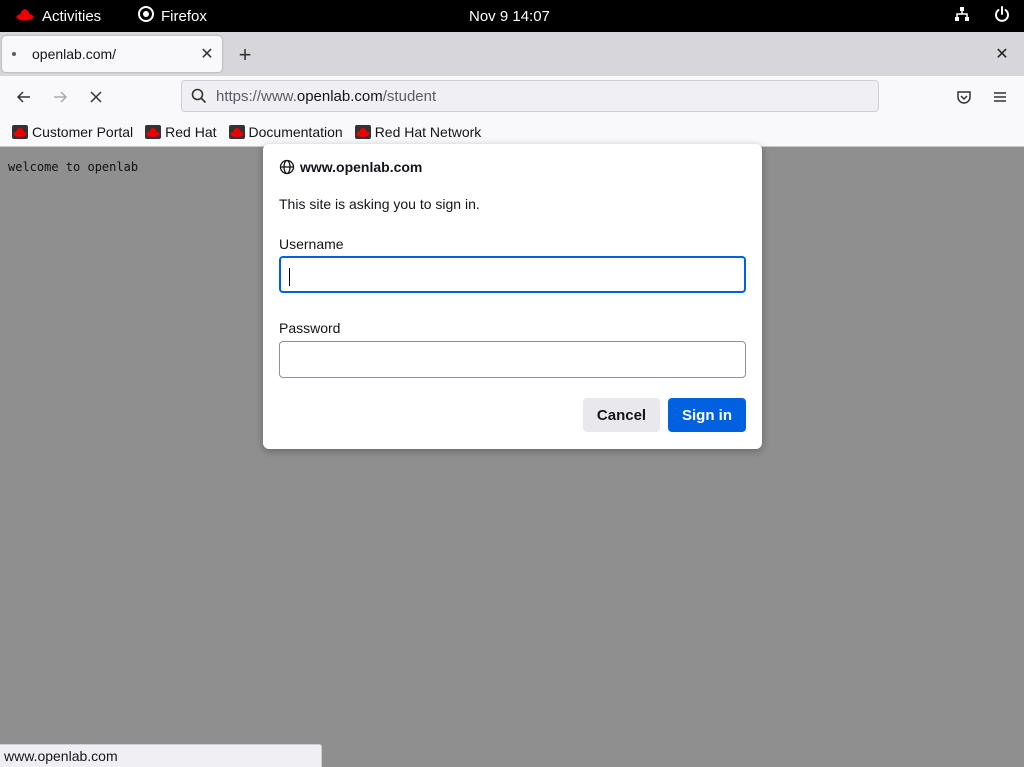 The image size is (1024, 767). Describe the element at coordinates (74, 54) in the screenshot. I see `tab-title: openlab.com/` at that location.